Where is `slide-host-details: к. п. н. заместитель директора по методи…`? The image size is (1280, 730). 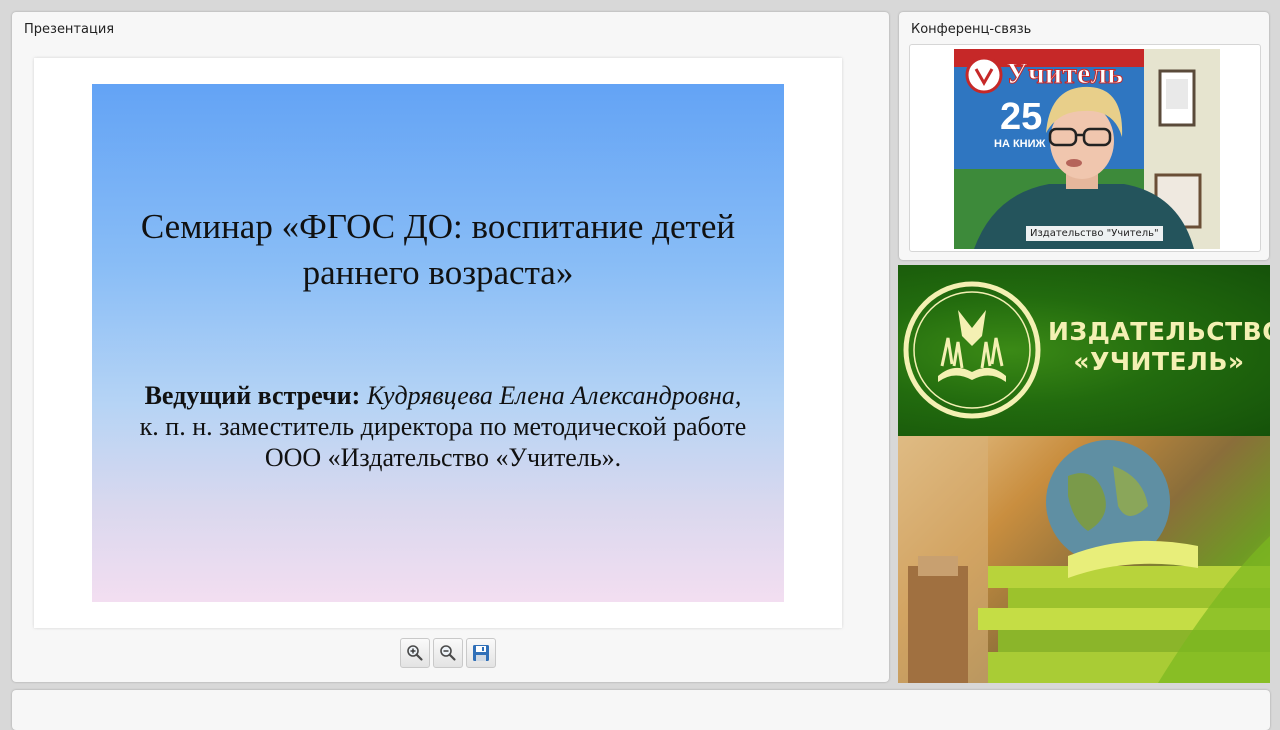
slide-host-details: к. п. н. заместитель директора по методи… is located at coordinates (443, 442).